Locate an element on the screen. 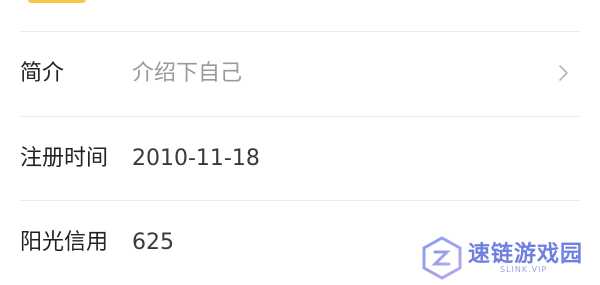 The height and width of the screenshot is (285, 600). chevron-right-icon is located at coordinates (563, 73).